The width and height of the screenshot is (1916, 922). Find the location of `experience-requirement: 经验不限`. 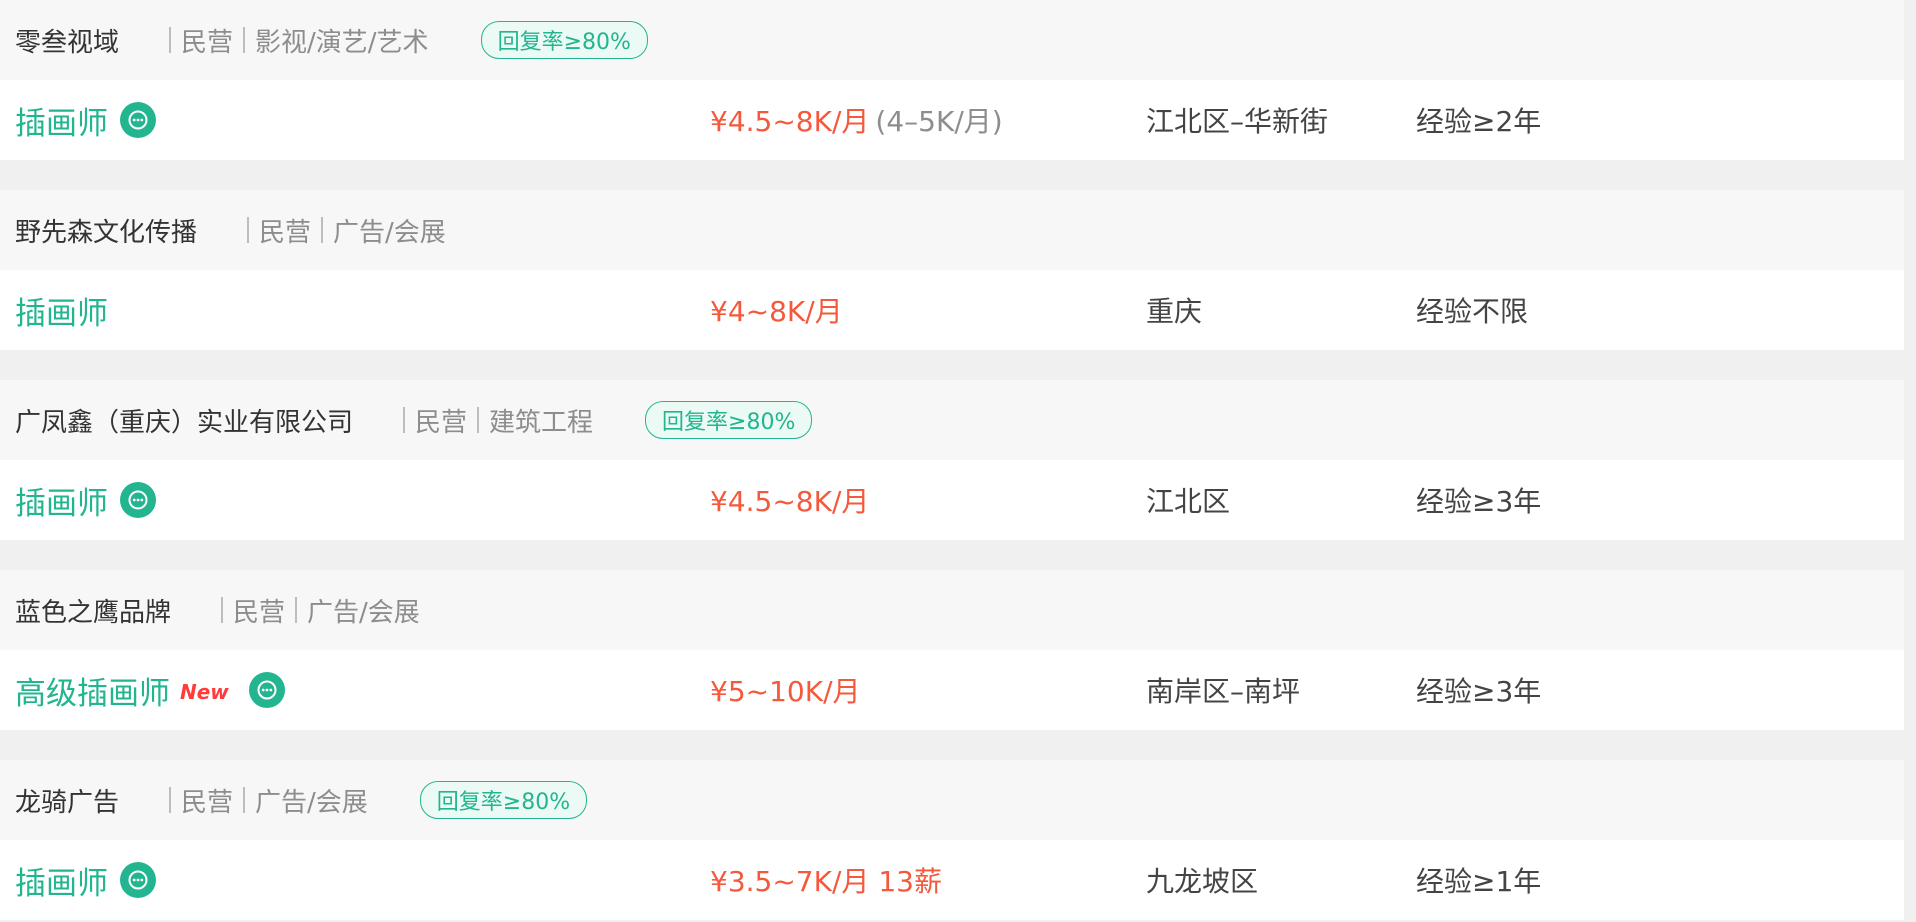

experience-requirement: 经验不限 is located at coordinates (1472, 311).